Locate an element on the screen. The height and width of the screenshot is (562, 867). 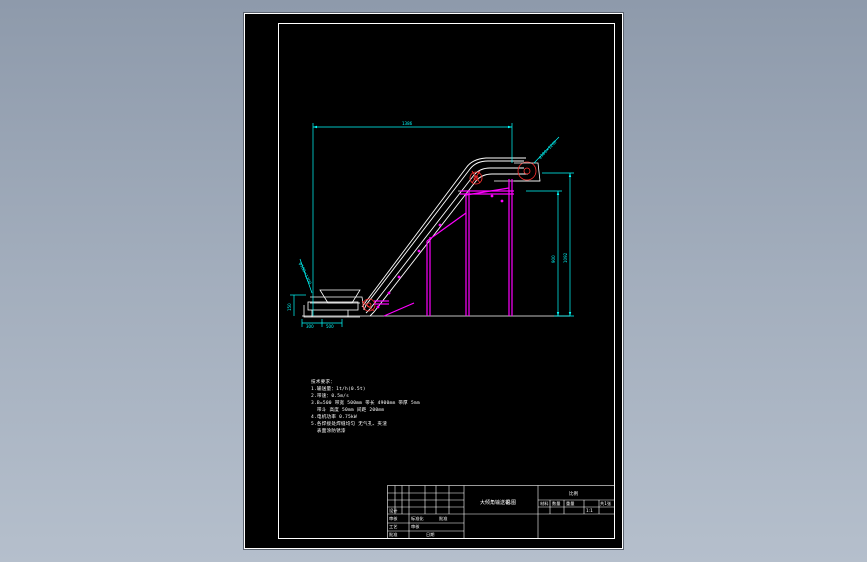
belt-pins is located at coordinates (440, 251).